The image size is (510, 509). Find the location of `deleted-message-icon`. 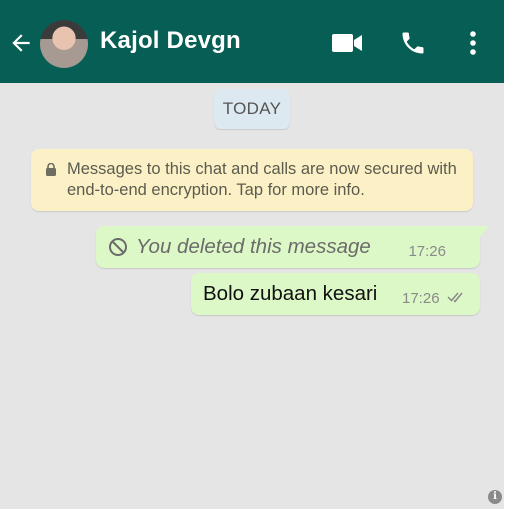

deleted-message-icon is located at coordinates (118, 247).